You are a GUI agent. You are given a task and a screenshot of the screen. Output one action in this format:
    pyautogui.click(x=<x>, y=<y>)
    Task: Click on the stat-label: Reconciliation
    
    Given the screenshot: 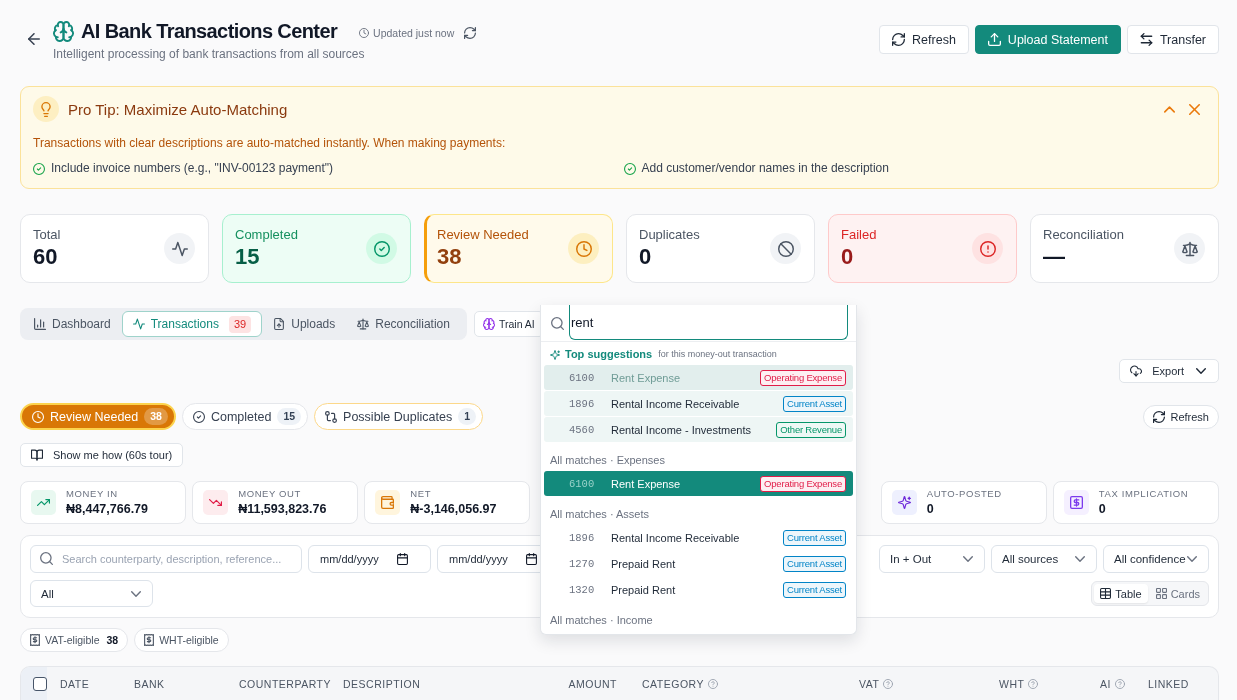 What is the action you would take?
    pyautogui.click(x=1083, y=235)
    